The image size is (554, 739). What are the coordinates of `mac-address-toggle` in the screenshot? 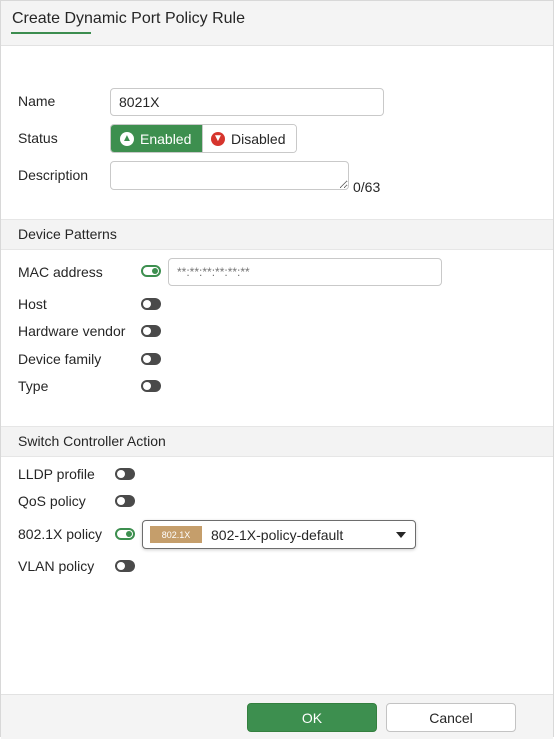 It's located at (151, 271).